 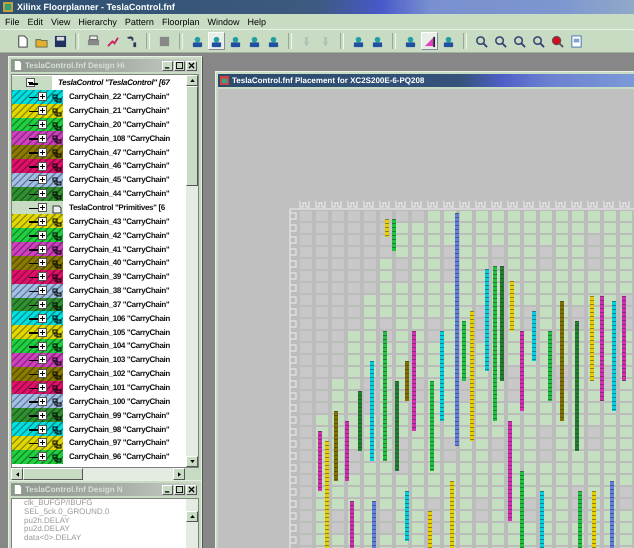 What do you see at coordinates (576, 41) in the screenshot?
I see `page-icon` at bounding box center [576, 41].